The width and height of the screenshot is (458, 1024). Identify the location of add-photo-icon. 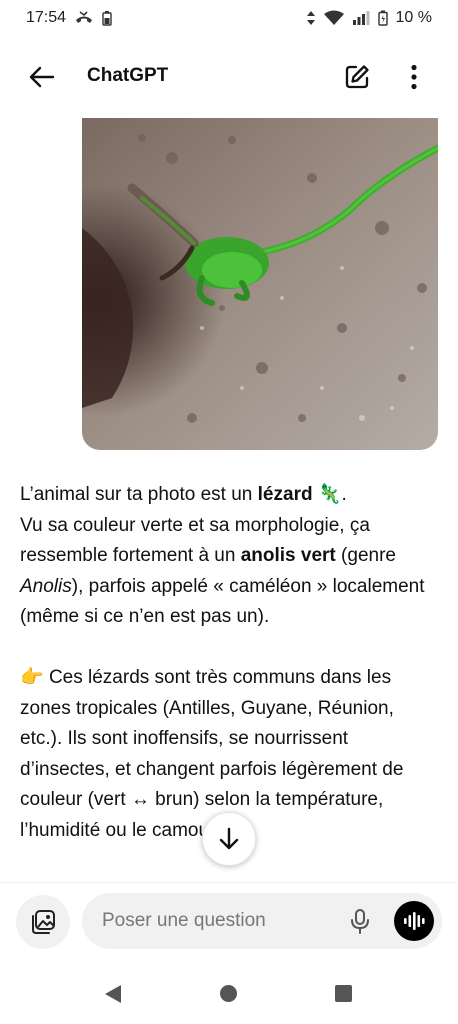
(43, 922).